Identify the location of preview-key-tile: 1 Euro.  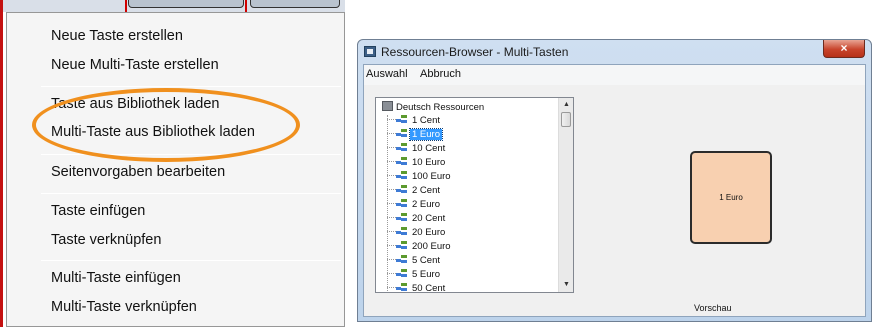
(731, 197).